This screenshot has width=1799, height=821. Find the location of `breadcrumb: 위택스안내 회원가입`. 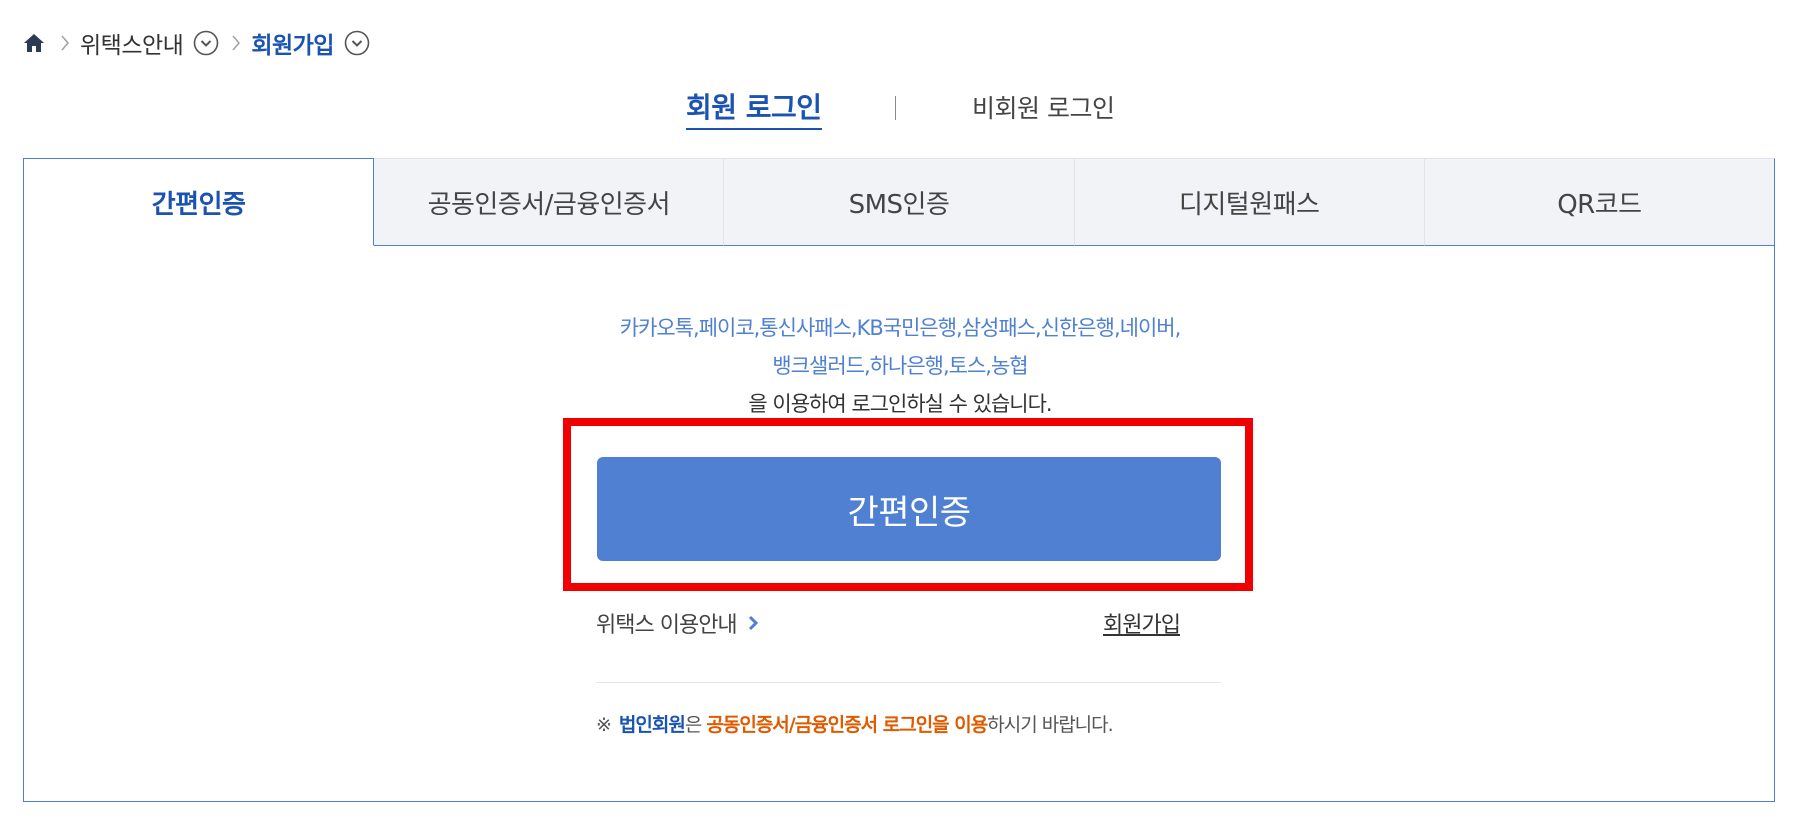

breadcrumb: 위택스안내 회원가입 is located at coordinates (201, 43).